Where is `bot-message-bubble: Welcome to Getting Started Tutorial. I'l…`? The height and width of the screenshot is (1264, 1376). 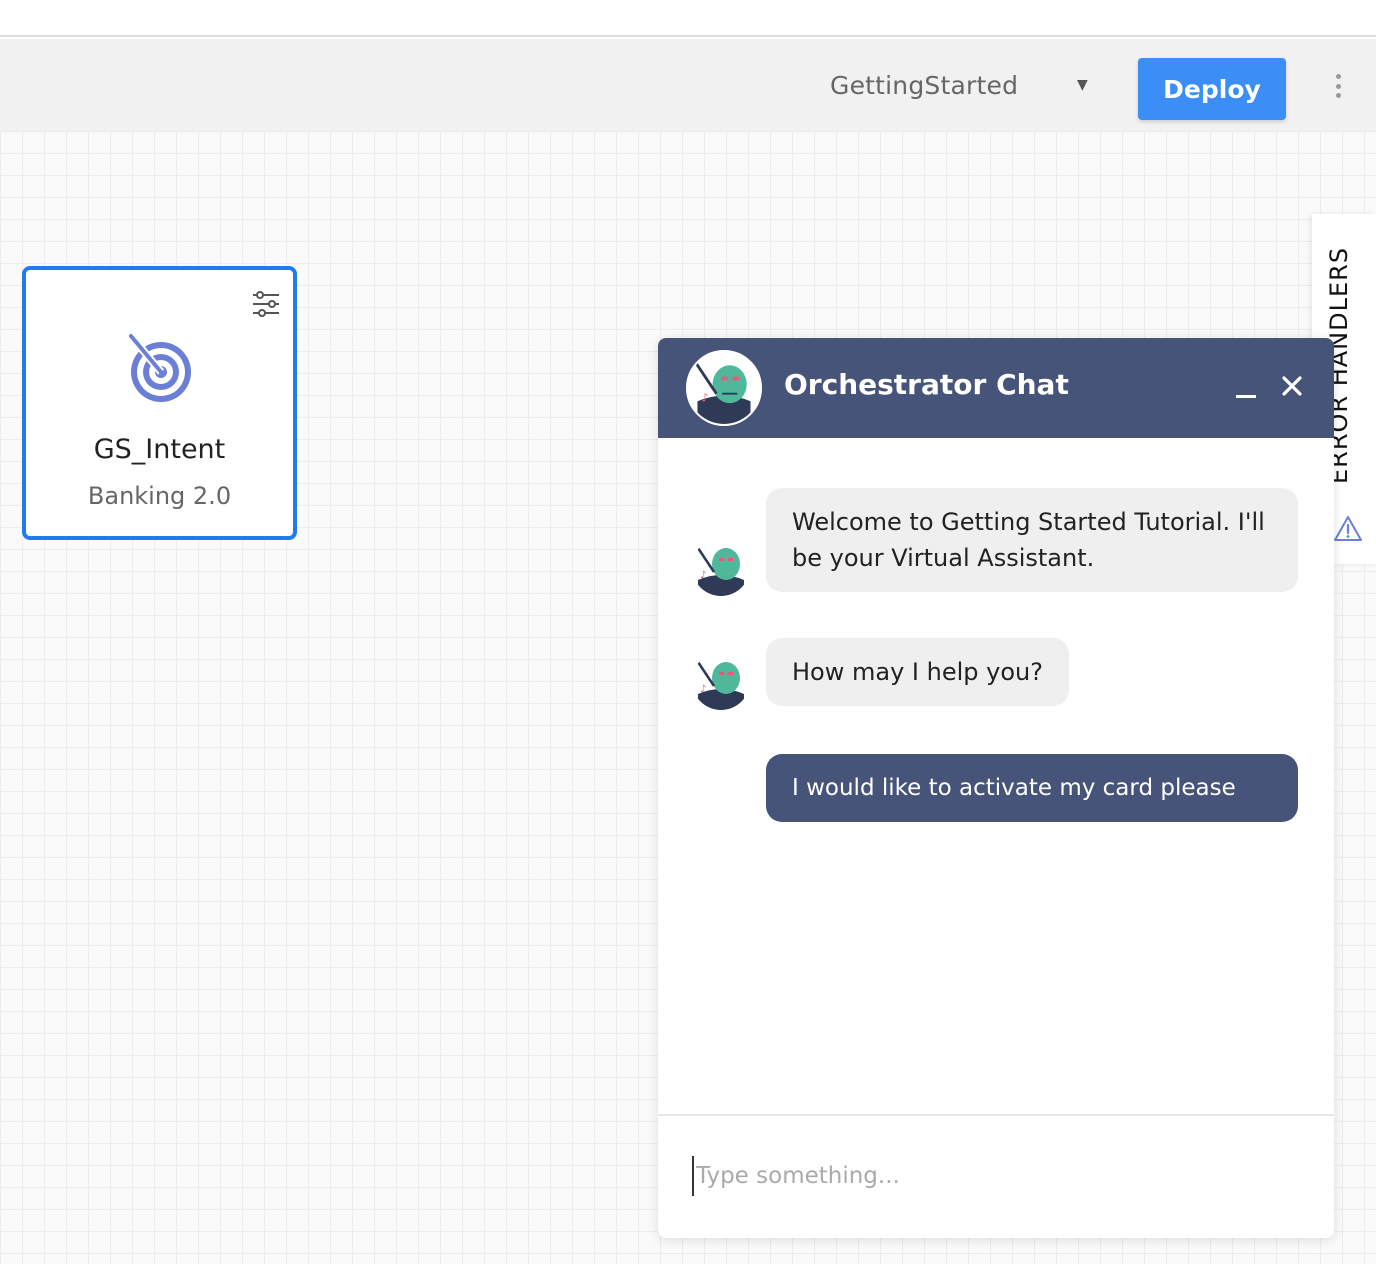
bot-message-bubble: Welcome to Getting Started Tutorial. I'l… is located at coordinates (1032, 540).